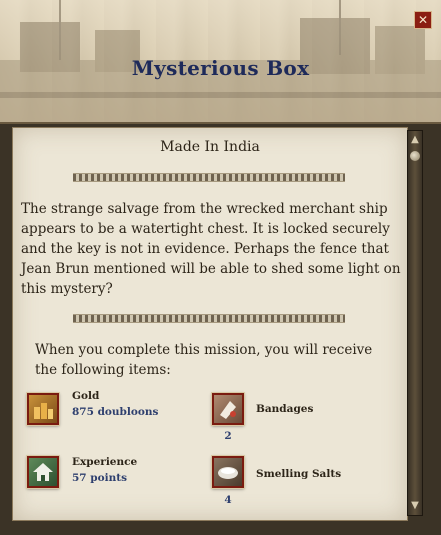  What do you see at coordinates (86, 396) in the screenshot?
I see `reward-name-gold: Gold` at bounding box center [86, 396].